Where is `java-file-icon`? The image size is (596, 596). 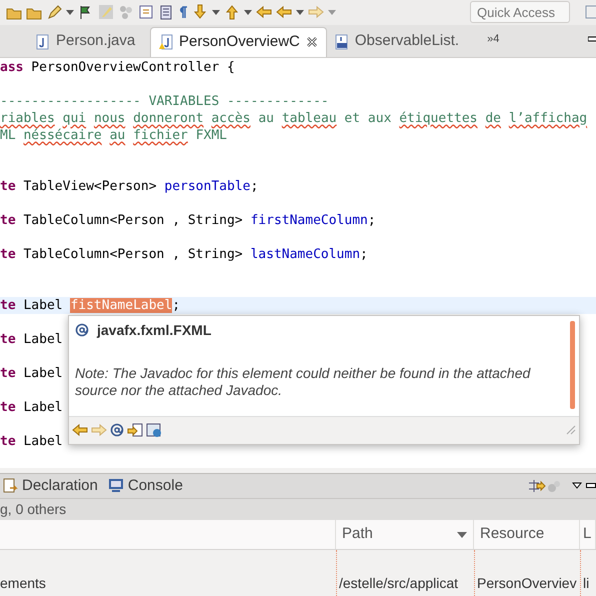 java-file-icon is located at coordinates (43, 42).